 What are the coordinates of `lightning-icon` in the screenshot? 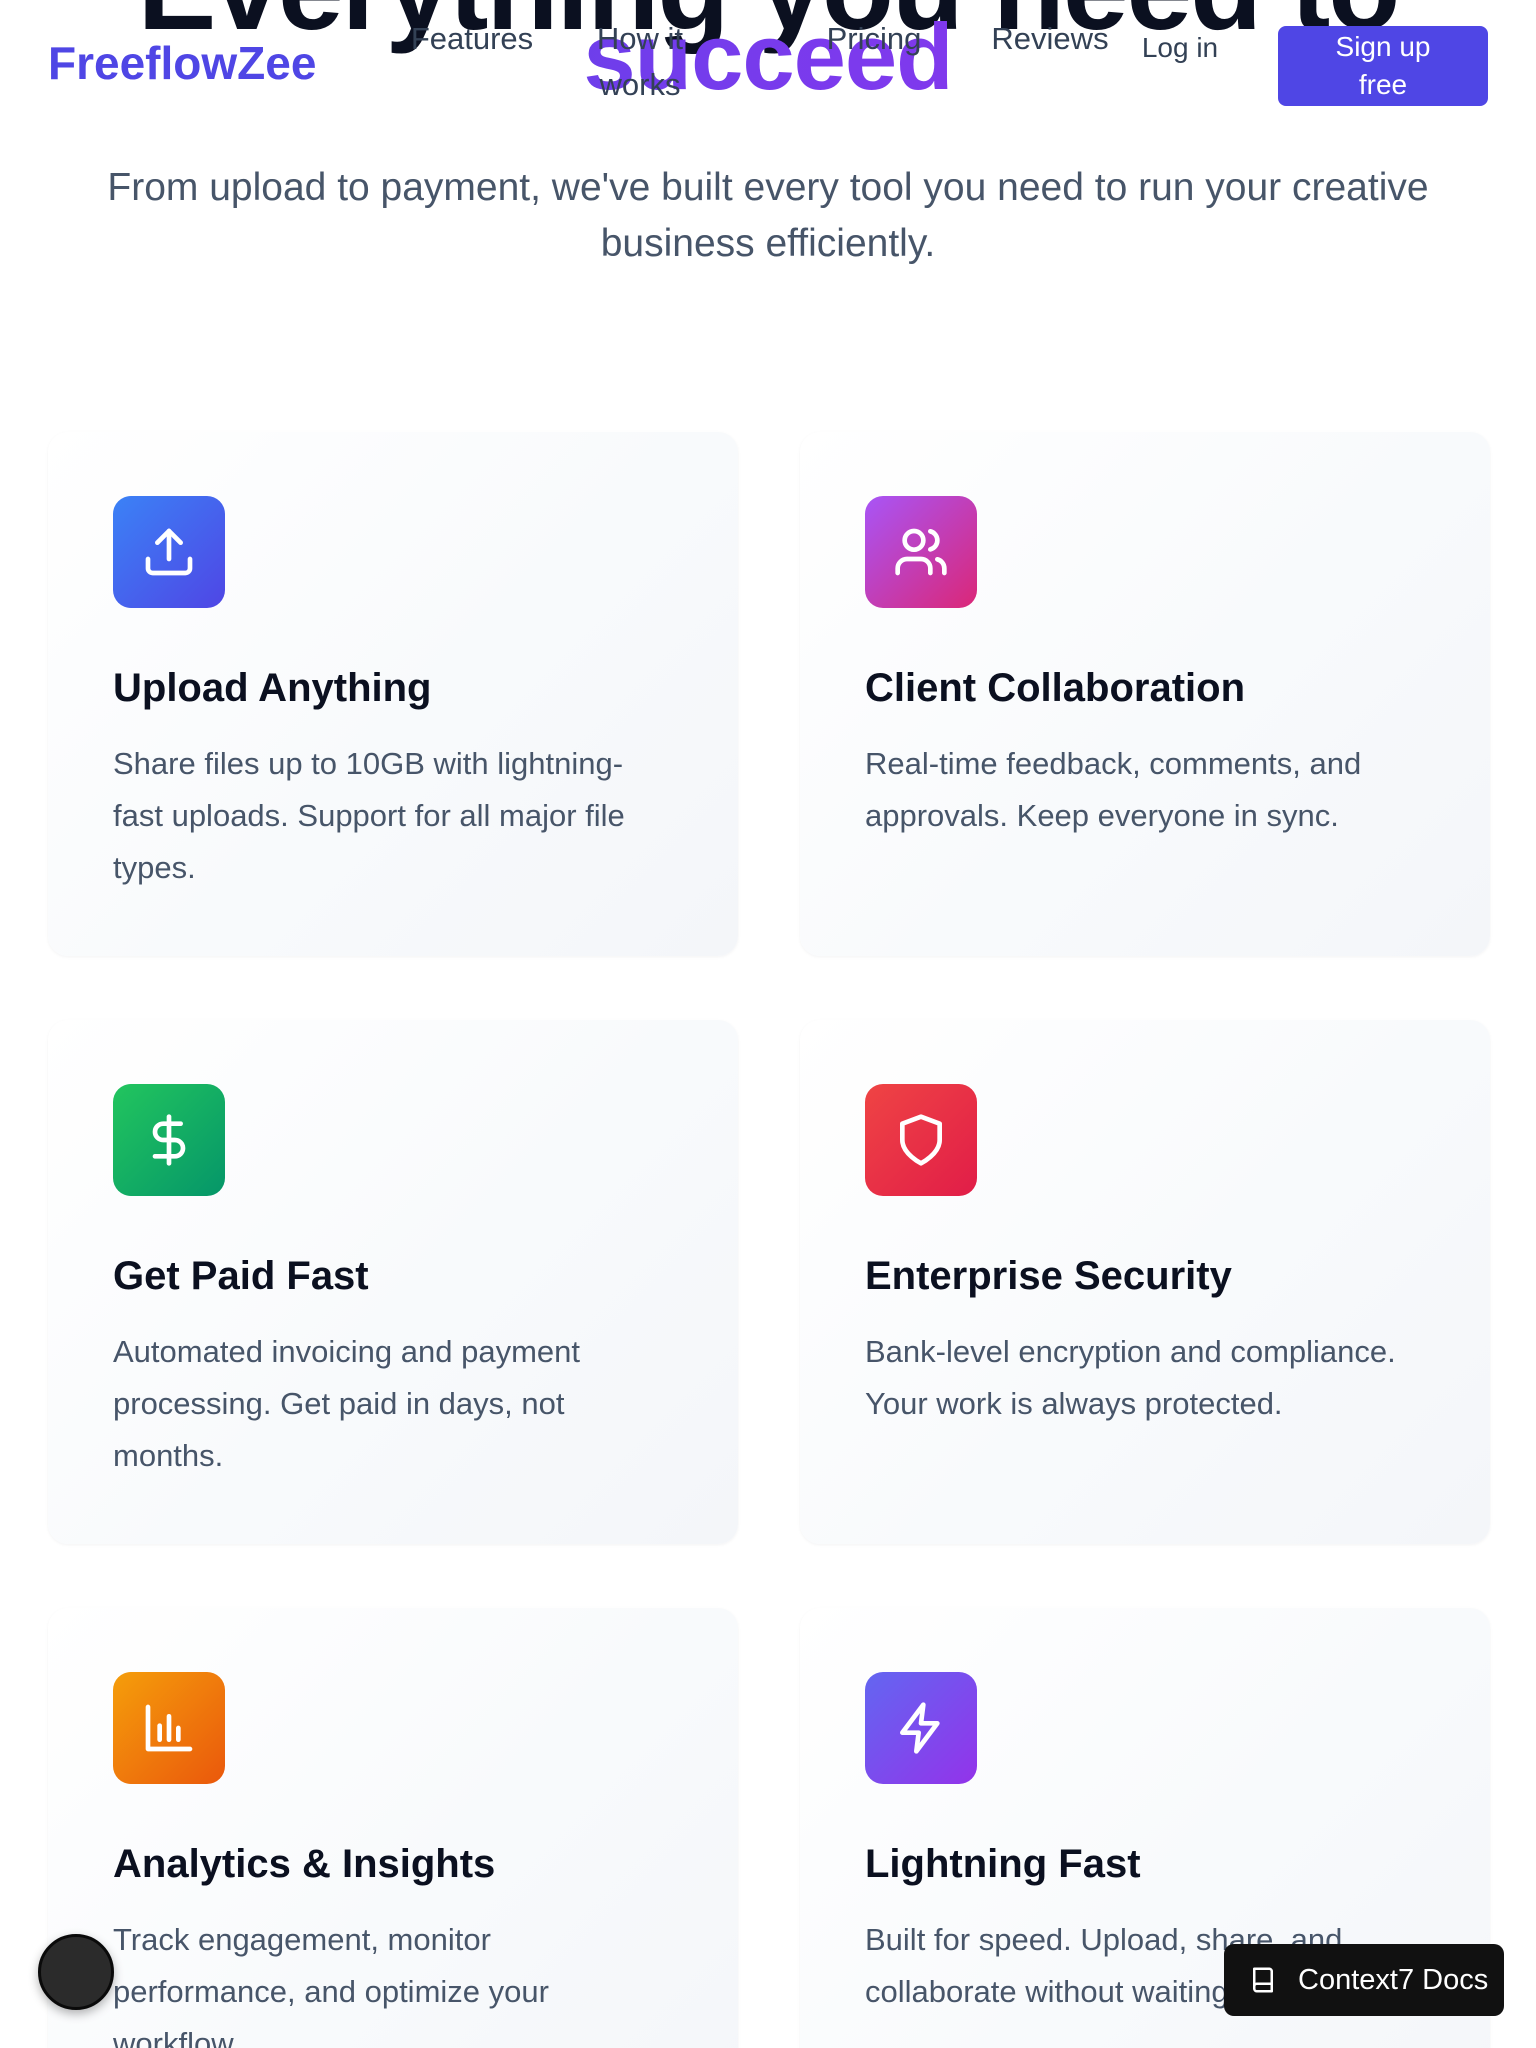 It's located at (921, 1728).